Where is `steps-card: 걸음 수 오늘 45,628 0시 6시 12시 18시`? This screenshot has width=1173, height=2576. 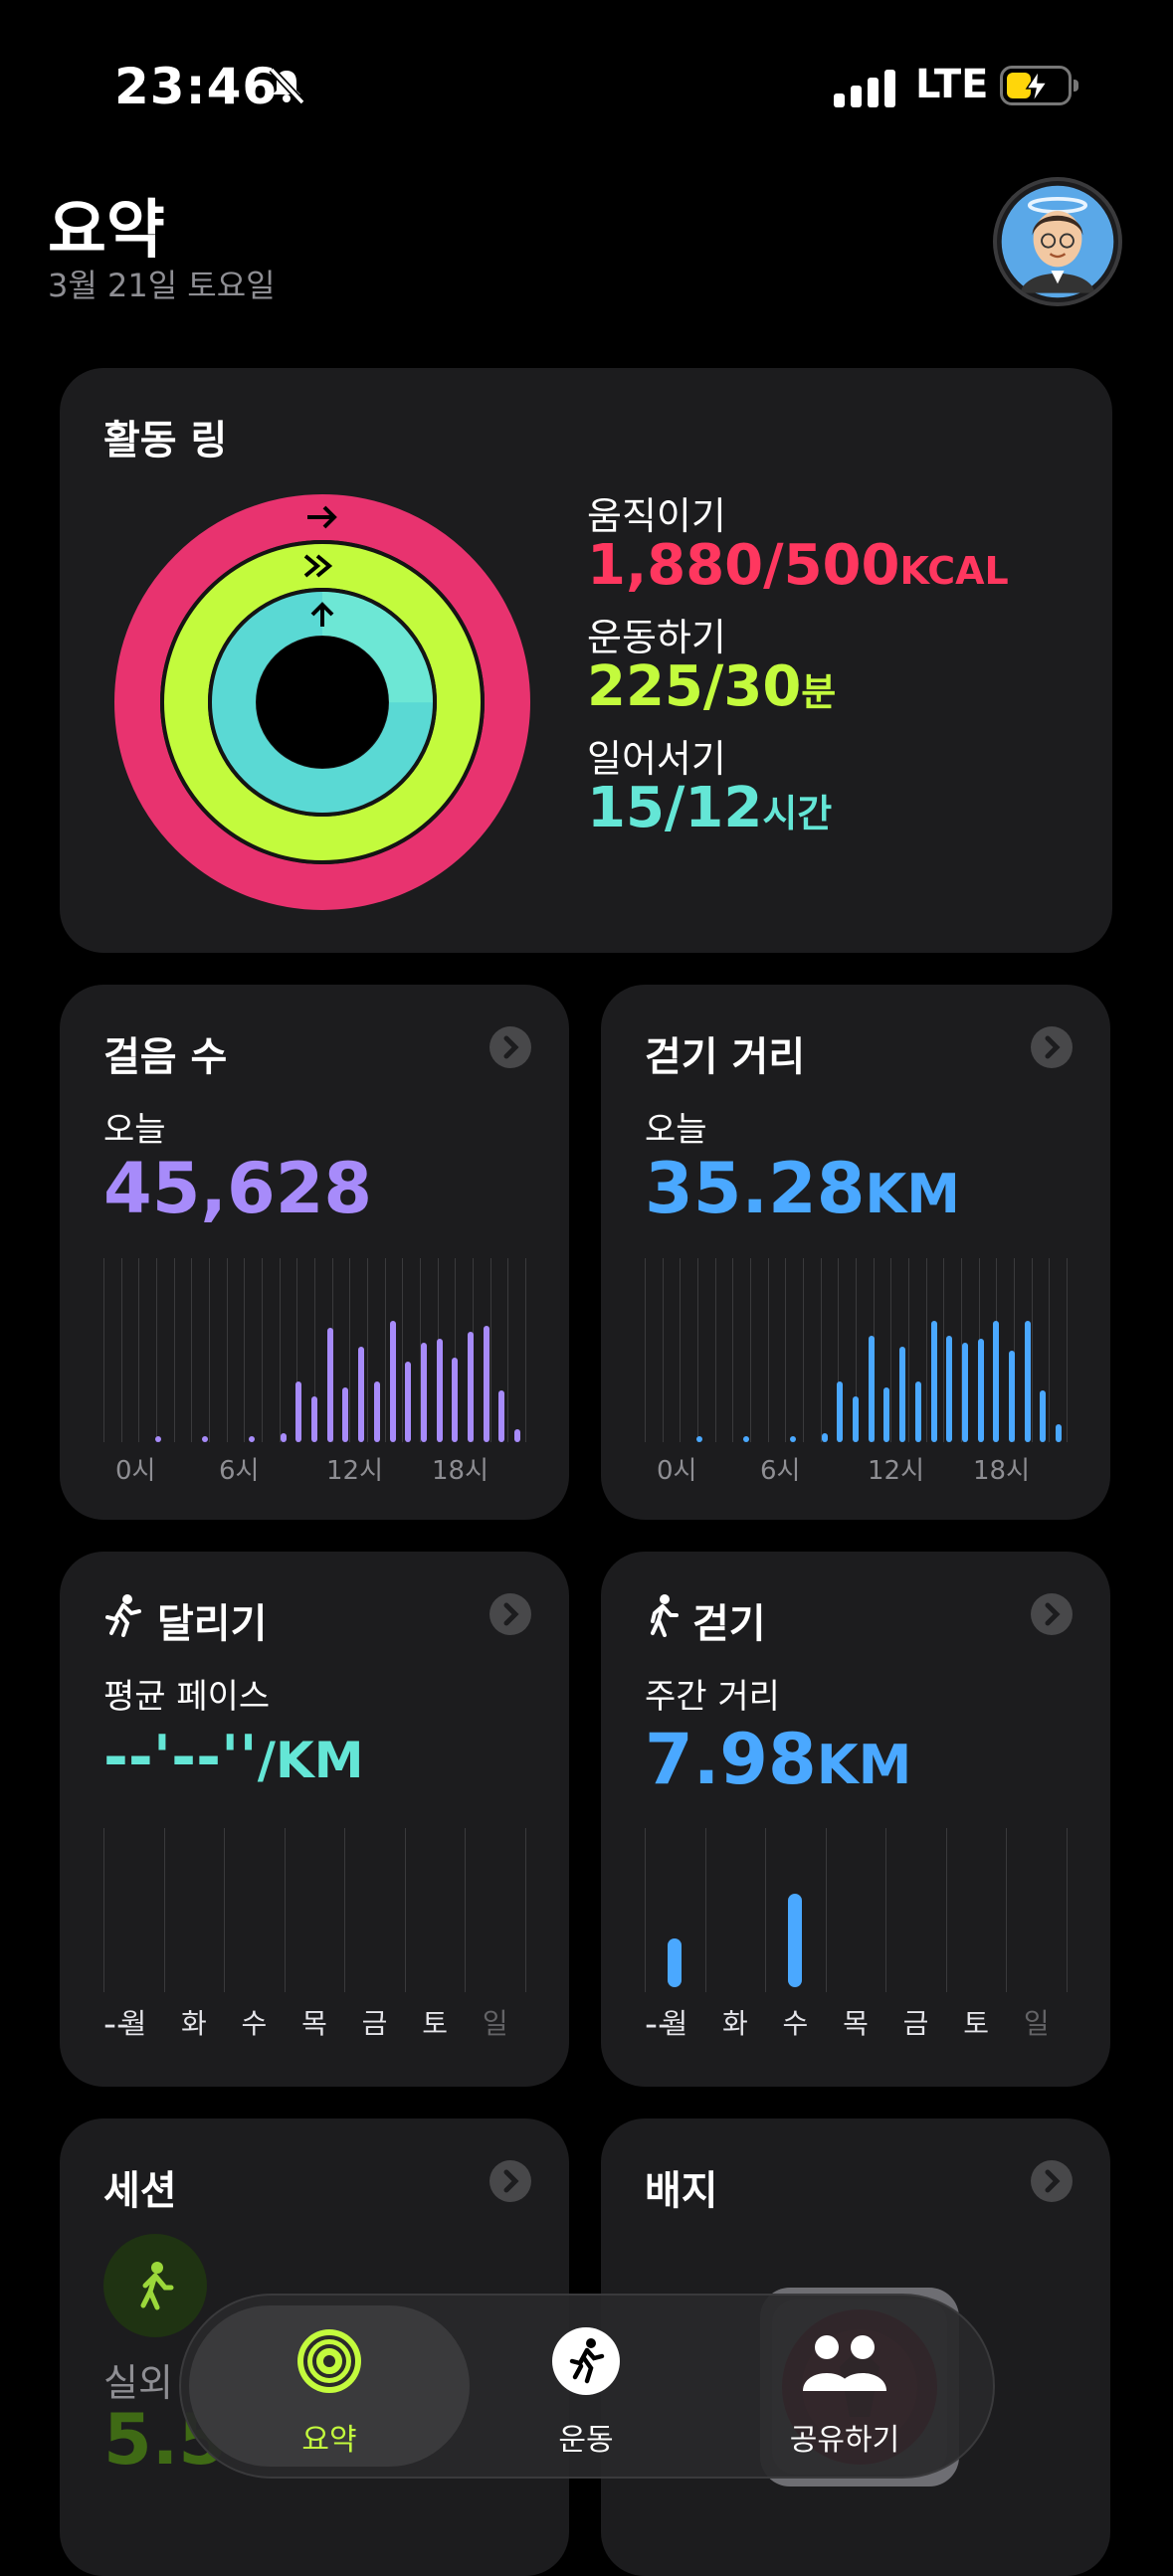
steps-card: 걸음 수 오늘 45,628 0시 6시 12시 18시 is located at coordinates (314, 1252).